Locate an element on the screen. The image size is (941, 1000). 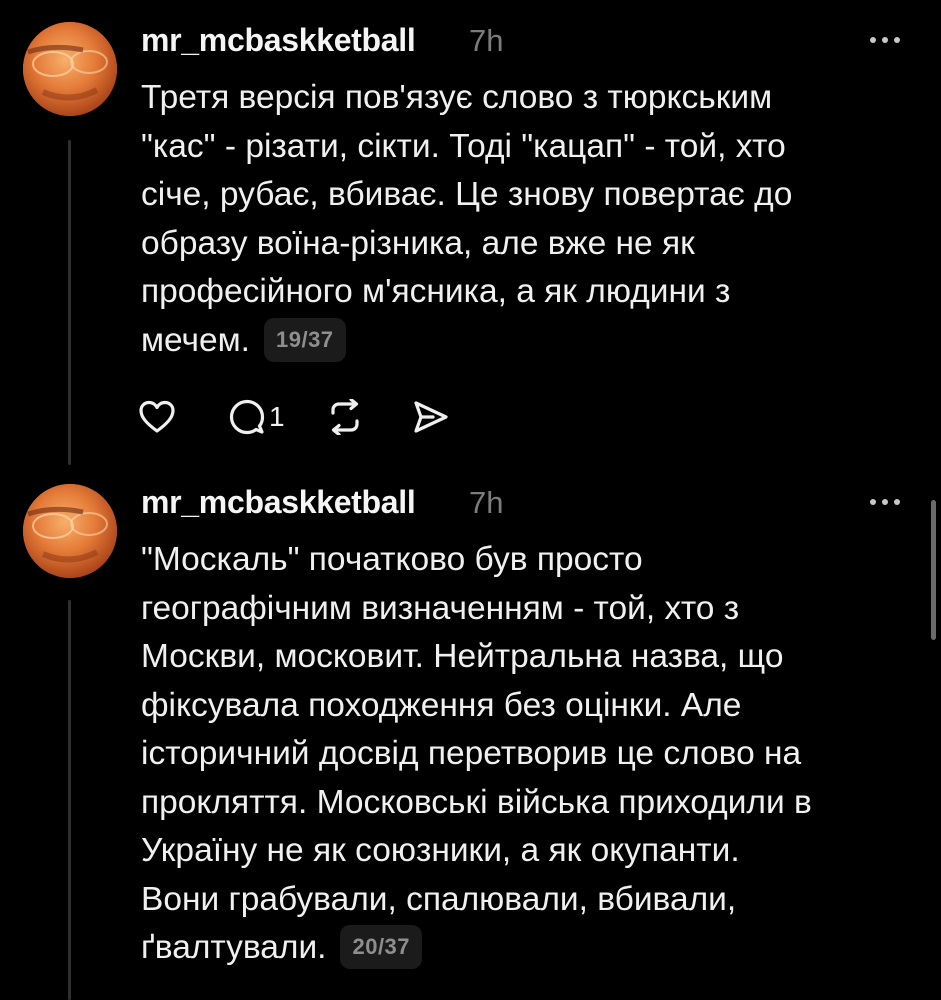
post-text-line: географічним визначенням - той, хто з is located at coordinates (440, 608).